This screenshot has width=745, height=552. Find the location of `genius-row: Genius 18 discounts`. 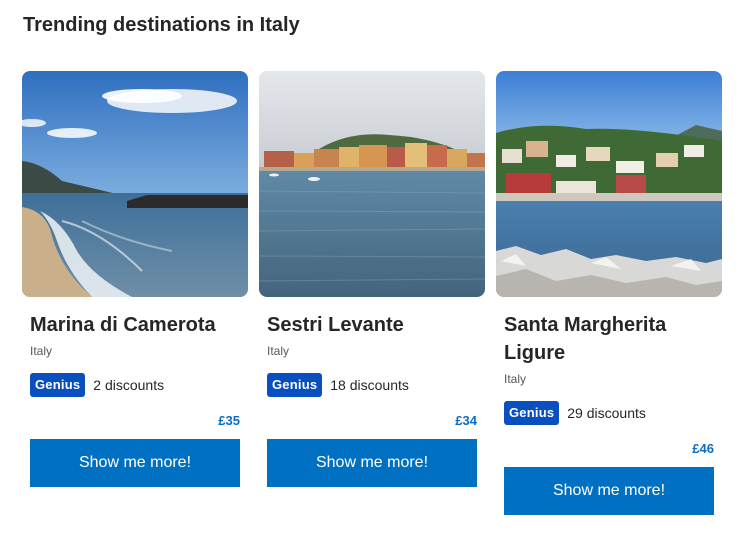

genius-row: Genius 18 discounts is located at coordinates (372, 385).